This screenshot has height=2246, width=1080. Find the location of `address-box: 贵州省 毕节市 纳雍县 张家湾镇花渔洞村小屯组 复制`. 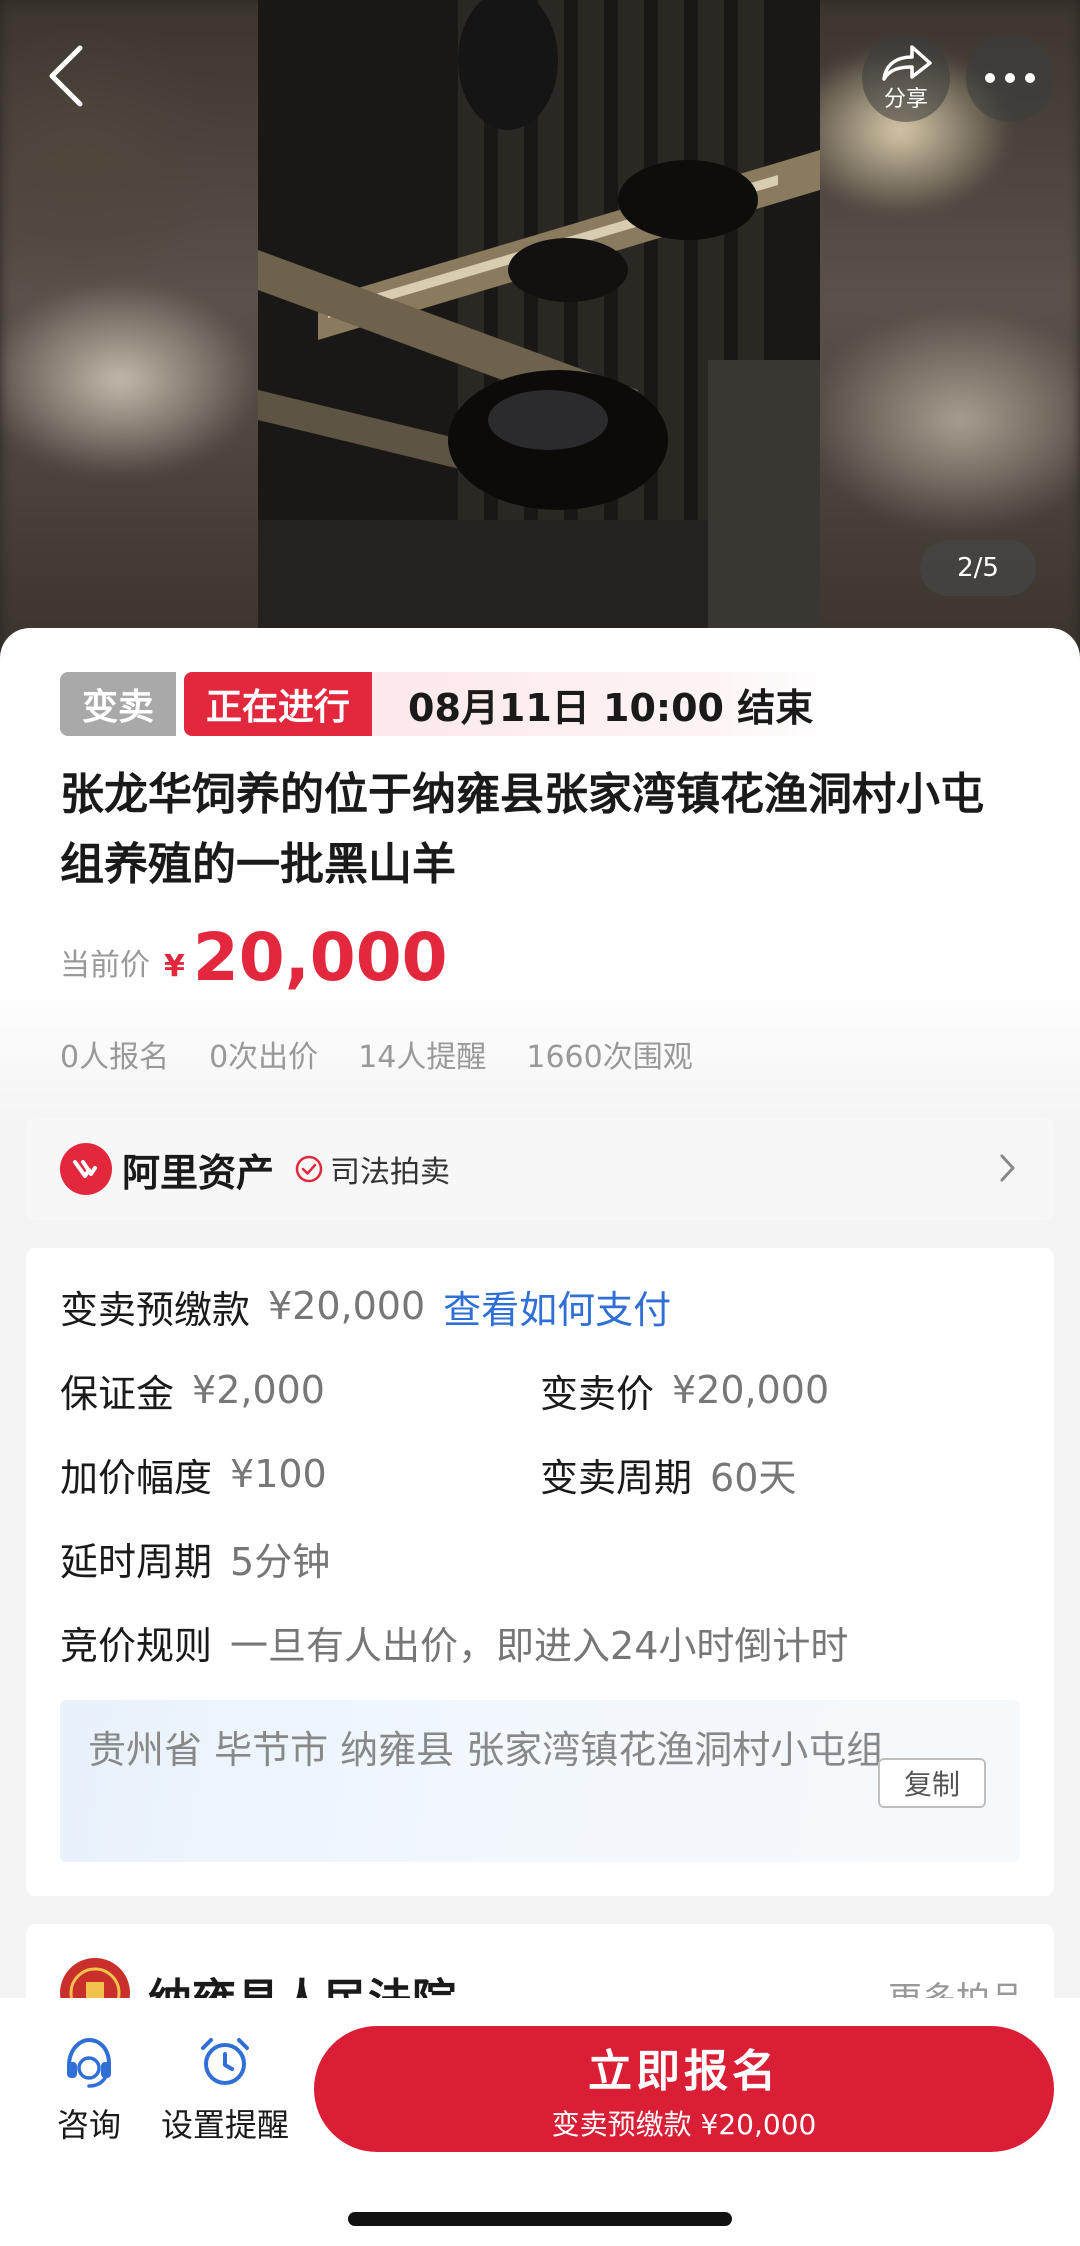

address-box: 贵州省 毕节市 纳雍县 张家湾镇花渔洞村小屯组 复制 is located at coordinates (540, 1781).